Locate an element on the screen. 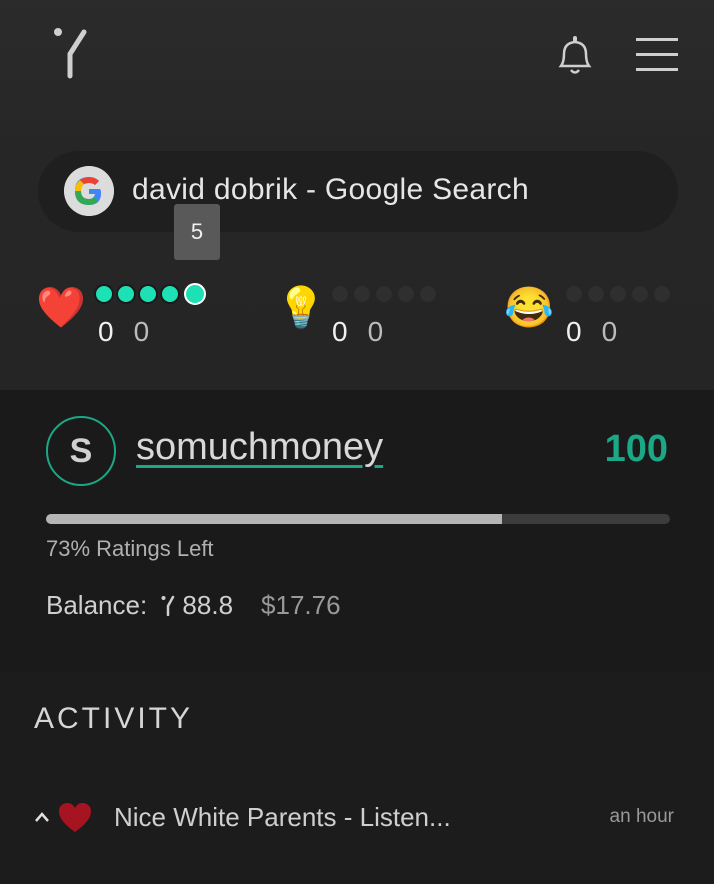 The width and height of the screenshot is (714, 884). rating-tooltip: 5 is located at coordinates (197, 232).